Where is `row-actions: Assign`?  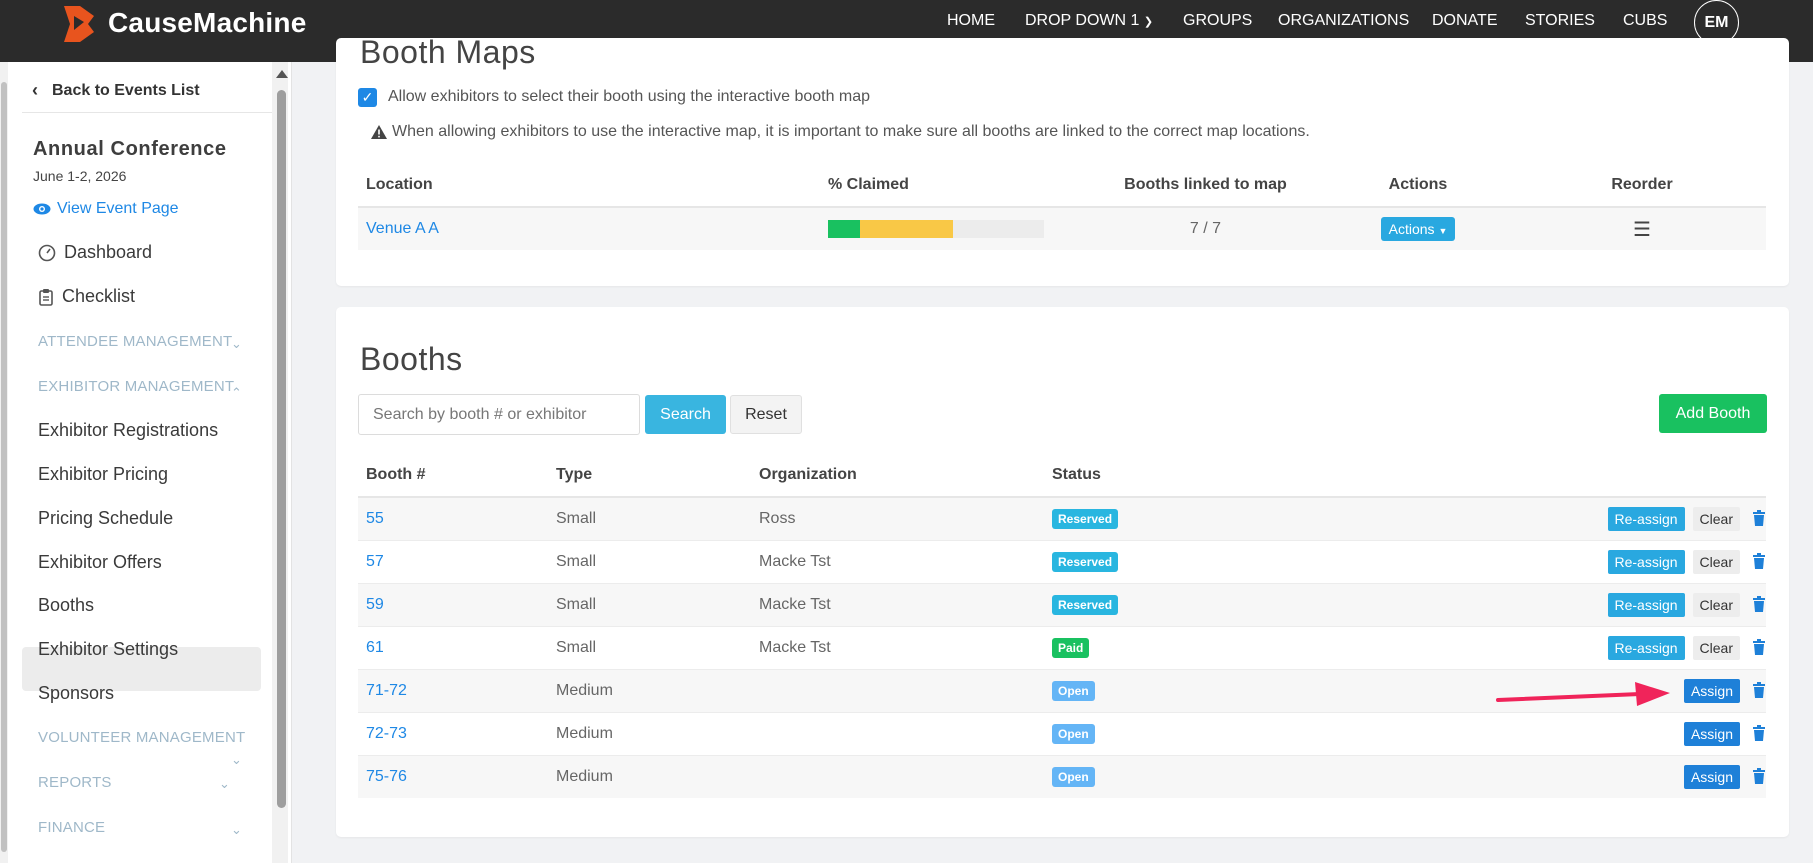
row-actions: Assign is located at coordinates (1559, 690).